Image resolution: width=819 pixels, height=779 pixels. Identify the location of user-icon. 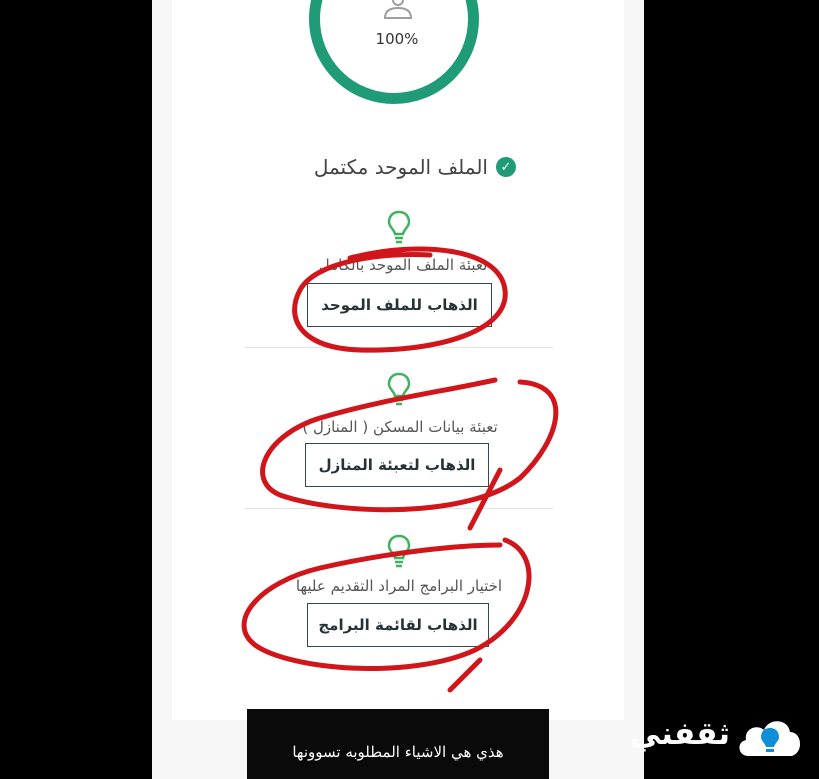
(398, 9).